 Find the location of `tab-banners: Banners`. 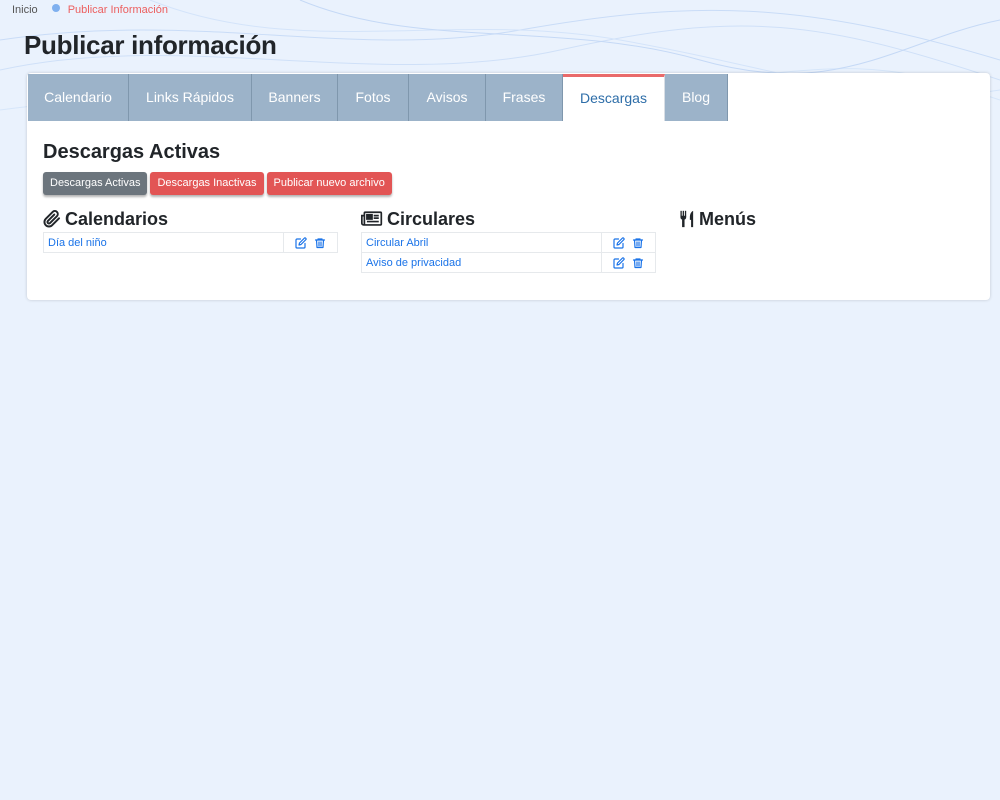

tab-banners: Banners is located at coordinates (295, 97).